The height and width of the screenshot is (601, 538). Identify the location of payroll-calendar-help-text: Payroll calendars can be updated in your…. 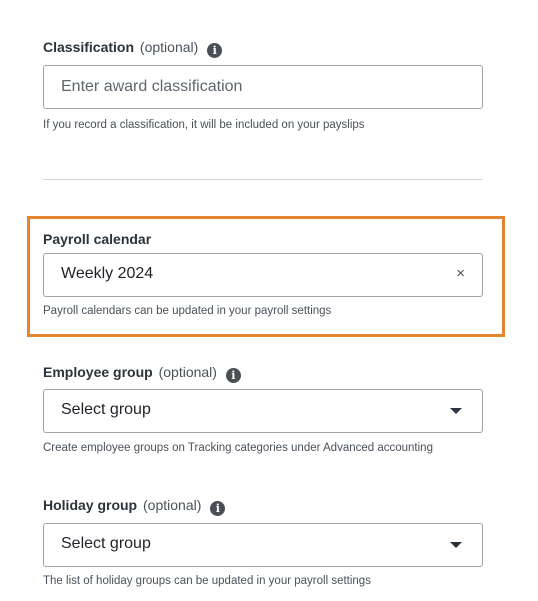
(187, 311).